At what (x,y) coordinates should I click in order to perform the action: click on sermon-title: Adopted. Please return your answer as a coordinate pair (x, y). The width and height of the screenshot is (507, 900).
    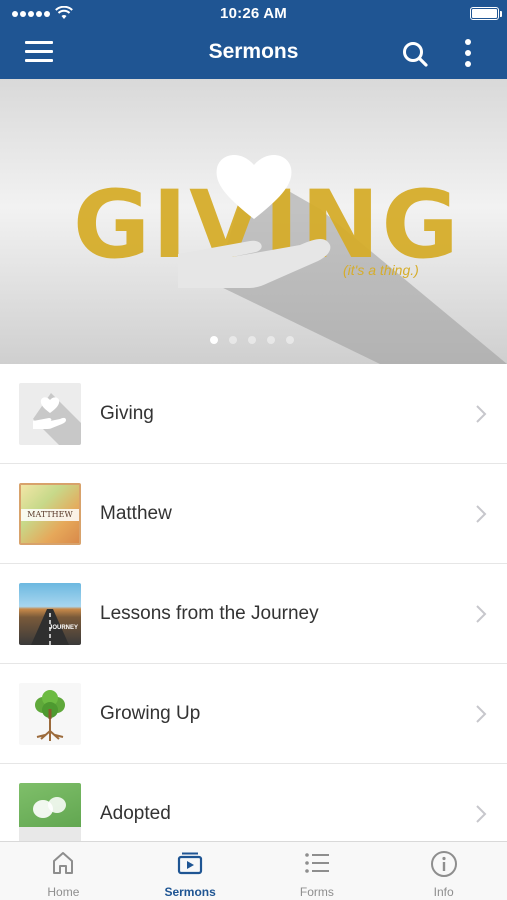
    Looking at the image, I should click on (135, 813).